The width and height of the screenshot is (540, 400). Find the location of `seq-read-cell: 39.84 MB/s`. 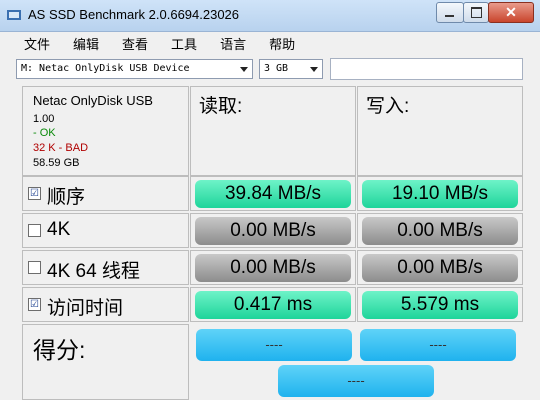

seq-read-cell: 39.84 MB/s is located at coordinates (273, 193).